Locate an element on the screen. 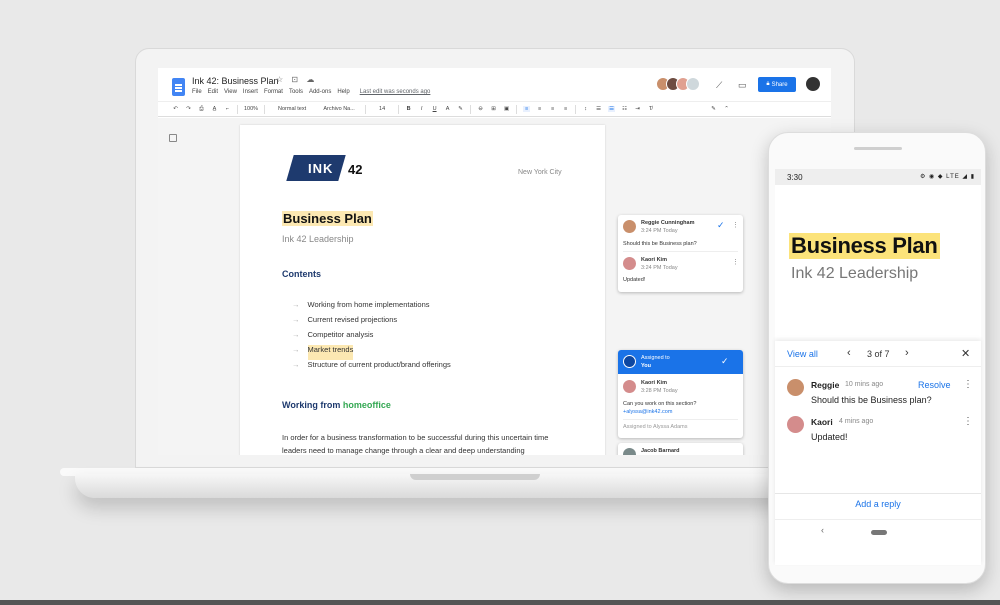 Image resolution: width=1000 pixels, height=605 pixels. justify-icon: ≡ is located at coordinates (565, 109).